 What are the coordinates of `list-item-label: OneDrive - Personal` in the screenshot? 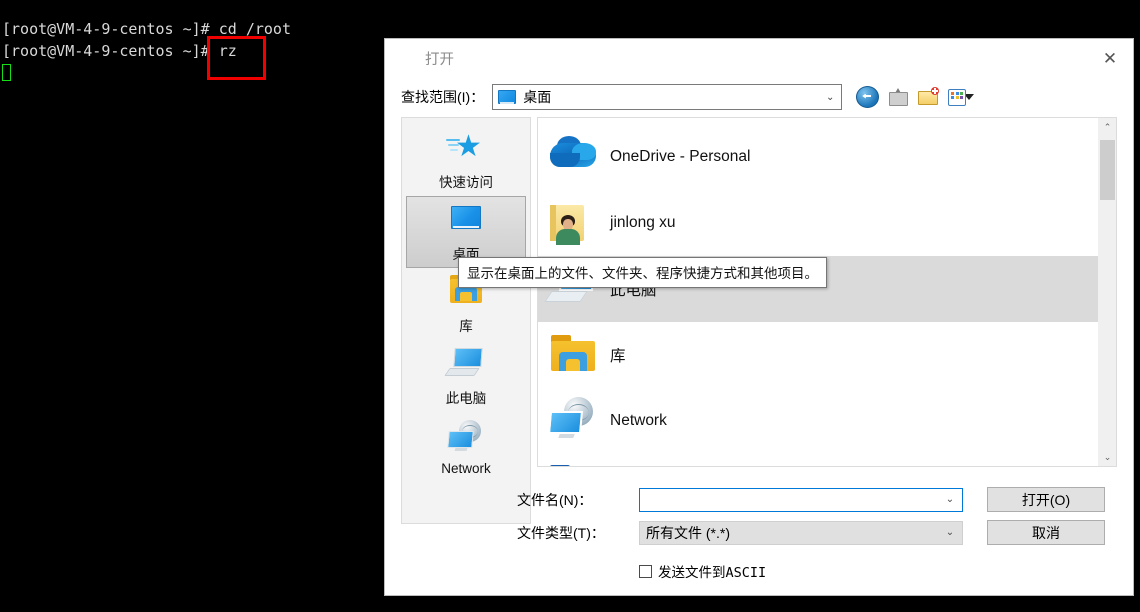 It's located at (680, 156).